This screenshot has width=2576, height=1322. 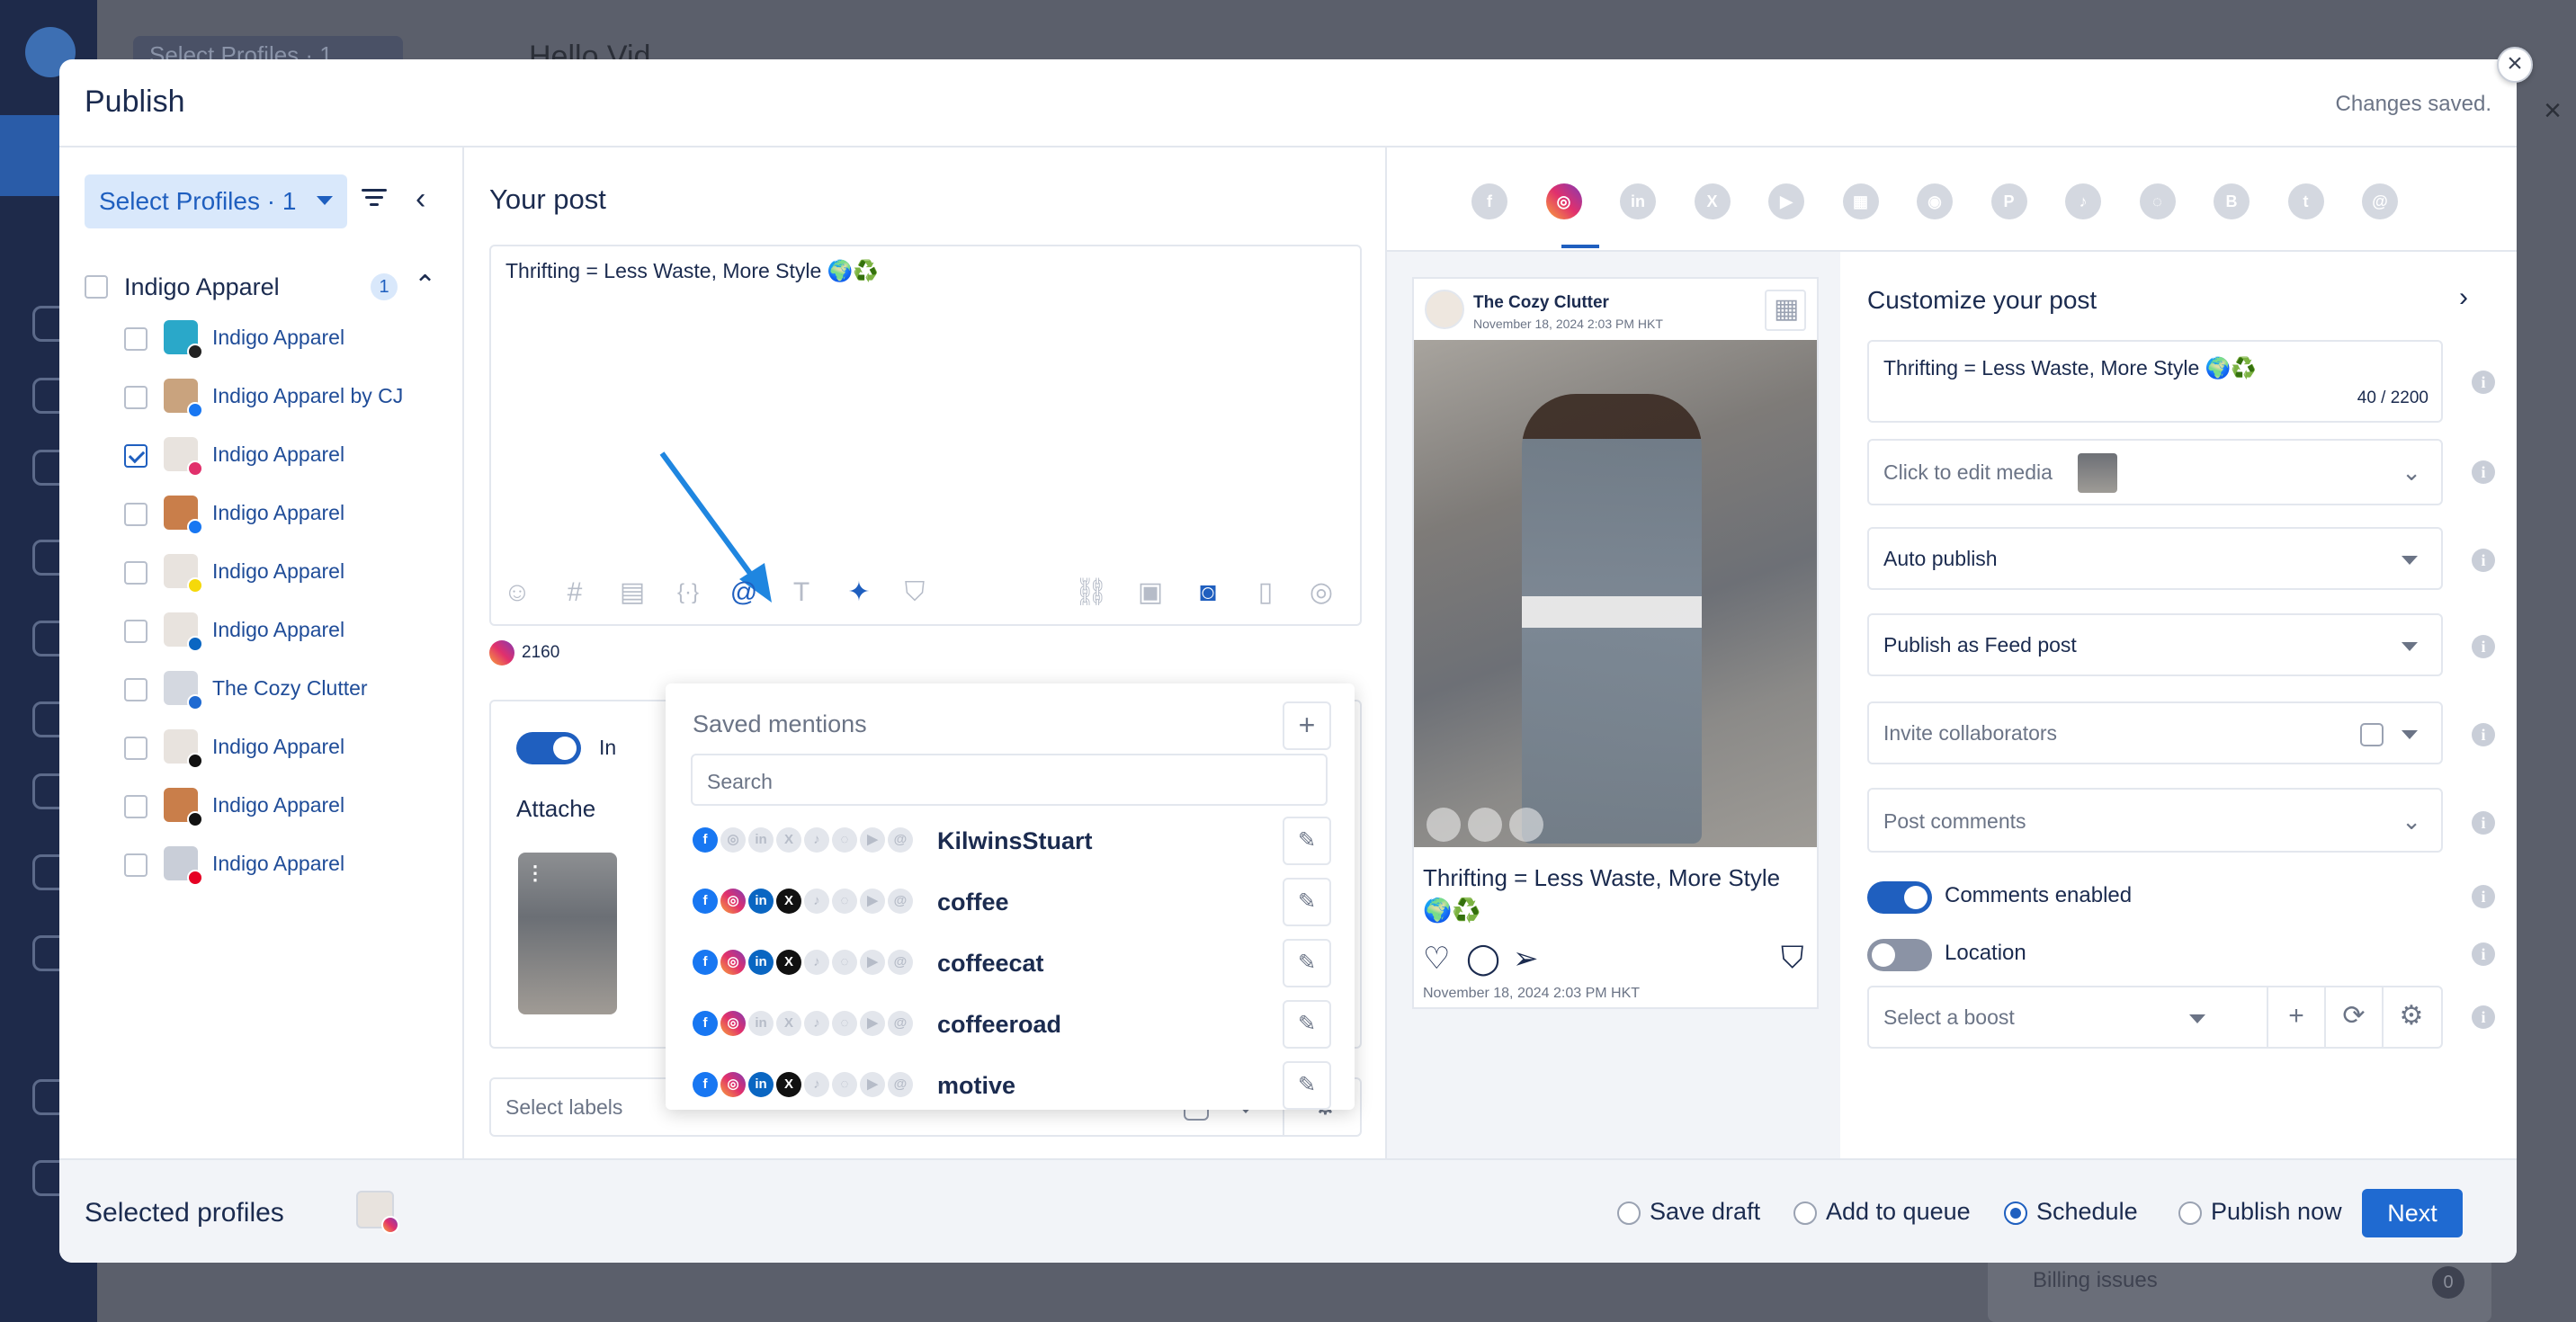 What do you see at coordinates (2083, 201) in the screenshot?
I see `tab-tiktok-icon: ♪` at bounding box center [2083, 201].